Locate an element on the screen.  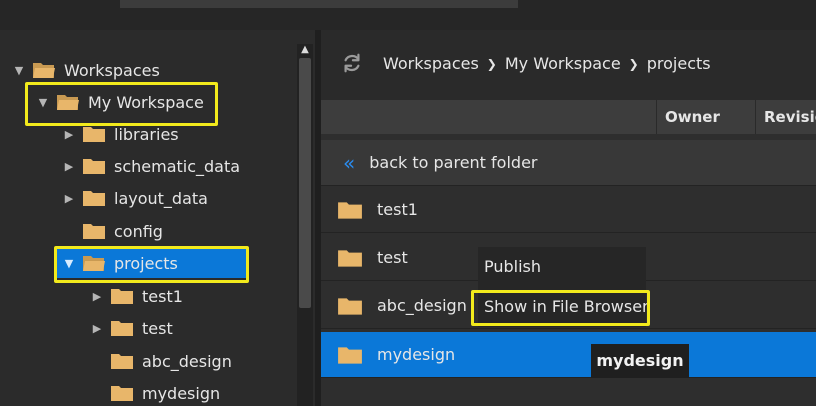
tree-node-label: libraries is located at coordinates (146, 134).